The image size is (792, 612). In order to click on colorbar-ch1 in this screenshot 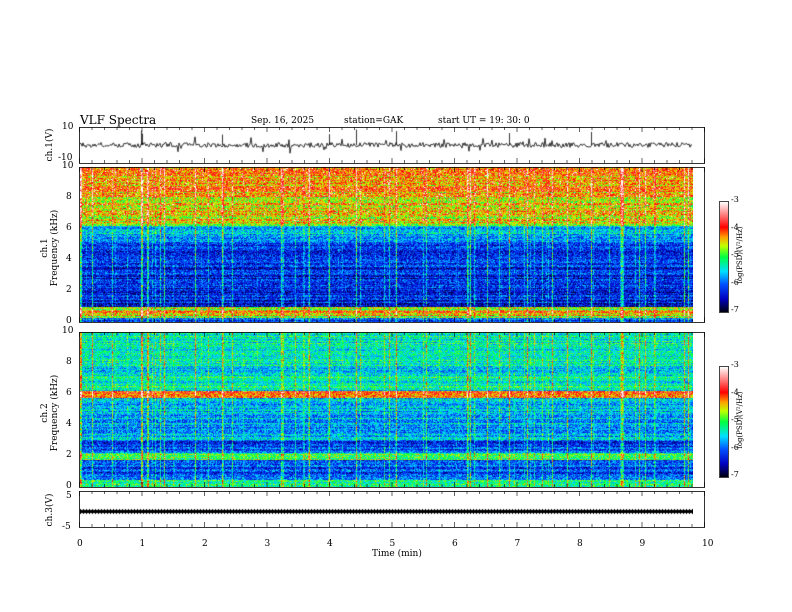, I will do `click(724, 257)`.